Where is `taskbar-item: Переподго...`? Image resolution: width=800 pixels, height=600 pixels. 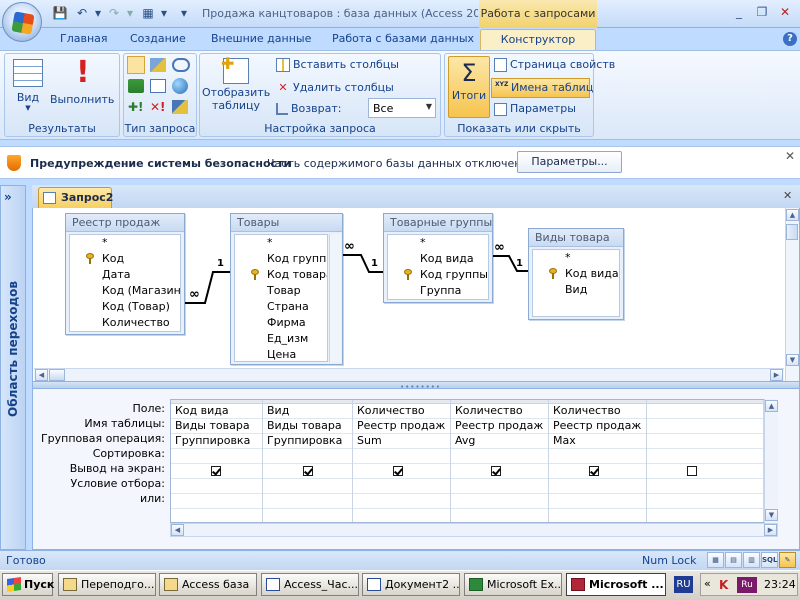
taskbar-item: Переподго... is located at coordinates (107, 584).